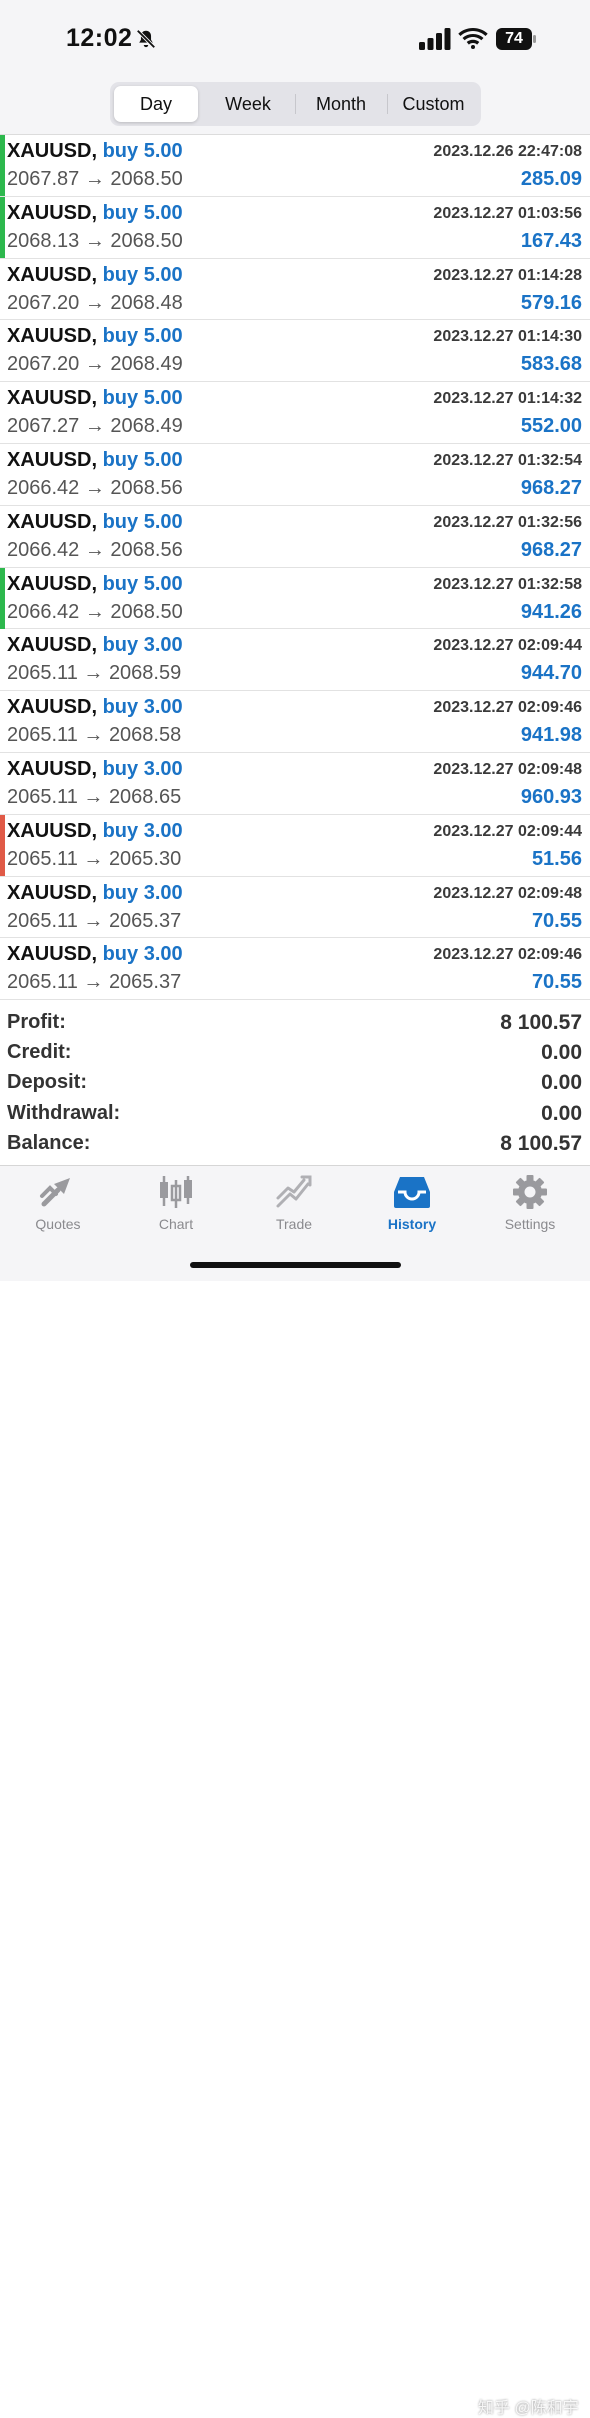  What do you see at coordinates (295, 107) in the screenshot?
I see `period-filter-bar: Day Week Month Custom` at bounding box center [295, 107].